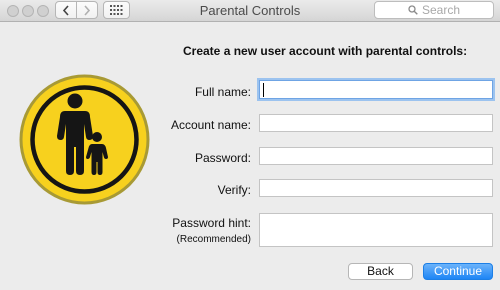 The width and height of the screenshot is (500, 290). I want to click on title-bar: Parental Controls Search, so click(250, 11).